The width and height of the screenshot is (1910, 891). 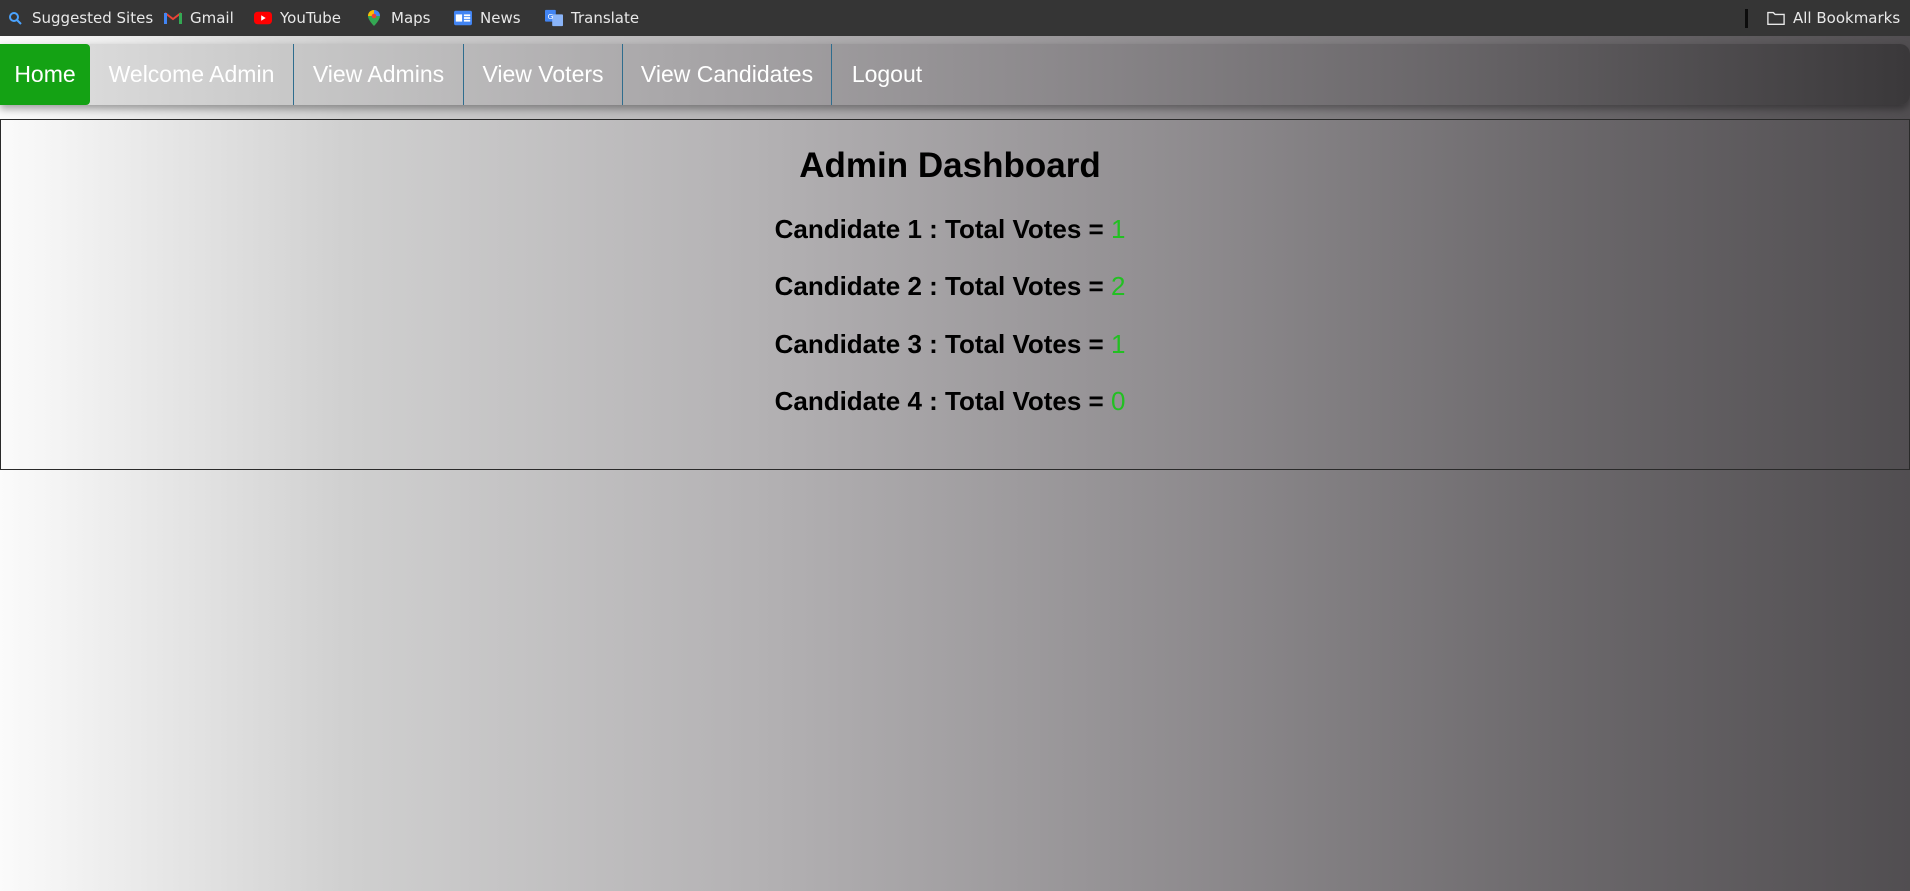 What do you see at coordinates (173, 18) in the screenshot?
I see `gmail-icon` at bounding box center [173, 18].